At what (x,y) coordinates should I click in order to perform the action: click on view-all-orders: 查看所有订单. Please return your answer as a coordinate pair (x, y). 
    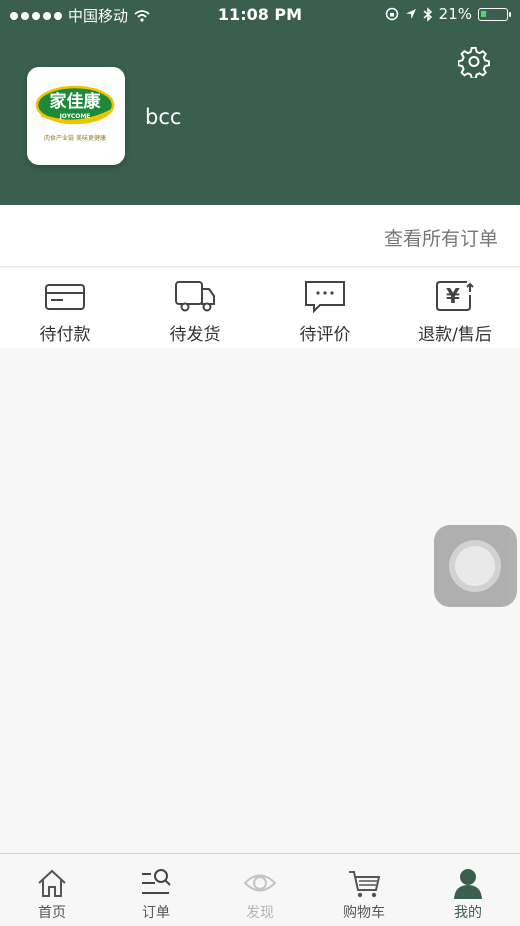
    Looking at the image, I should click on (260, 236).